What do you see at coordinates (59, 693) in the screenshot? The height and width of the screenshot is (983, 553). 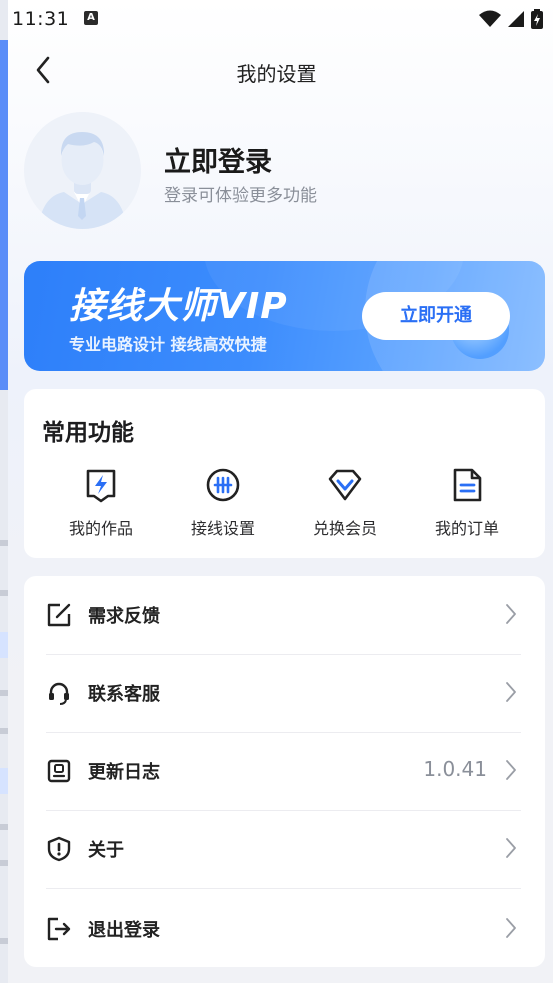 I see `headset-icon` at bounding box center [59, 693].